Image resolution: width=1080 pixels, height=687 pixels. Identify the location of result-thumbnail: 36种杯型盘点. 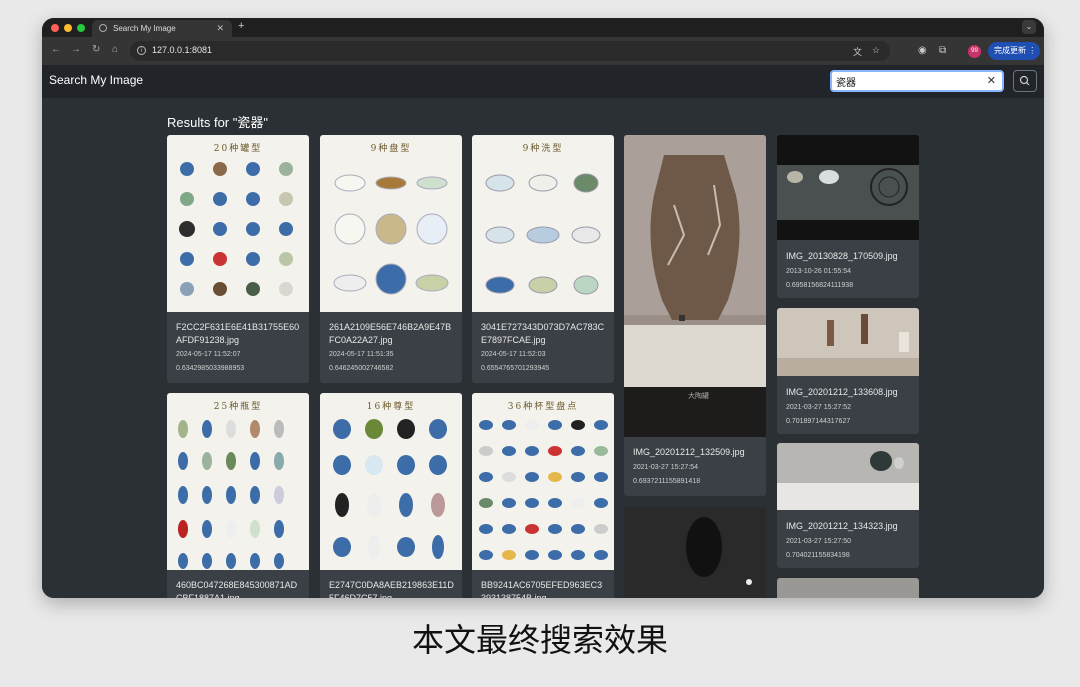
(543, 481).